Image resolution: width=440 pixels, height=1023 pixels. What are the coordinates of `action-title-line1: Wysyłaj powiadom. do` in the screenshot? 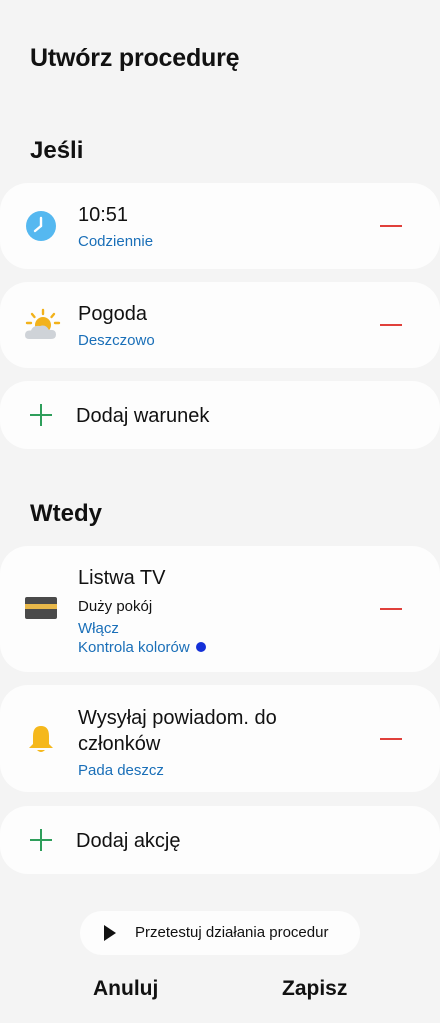 It's located at (177, 718).